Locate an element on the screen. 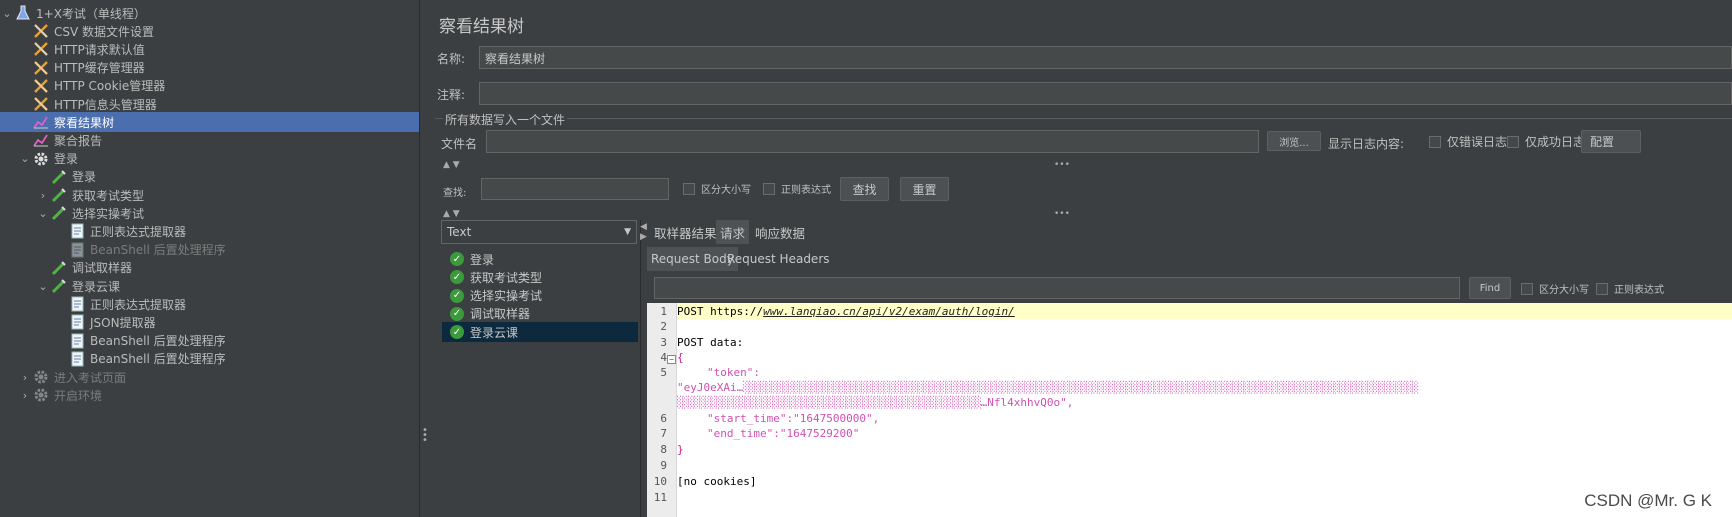  collapse-arrows-icon-2: ▲ ▼ is located at coordinates (451, 214).